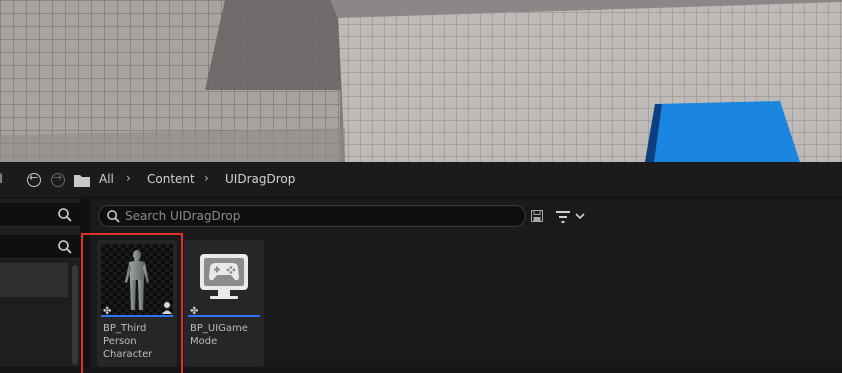 The width and height of the screenshot is (842, 373). I want to click on arrow-left-icon: ←, so click(34, 177).